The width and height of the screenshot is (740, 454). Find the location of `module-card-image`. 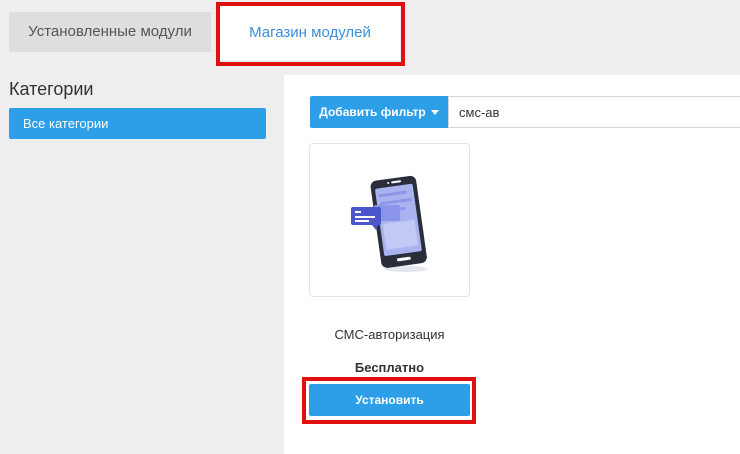

module-card-image is located at coordinates (389, 220).